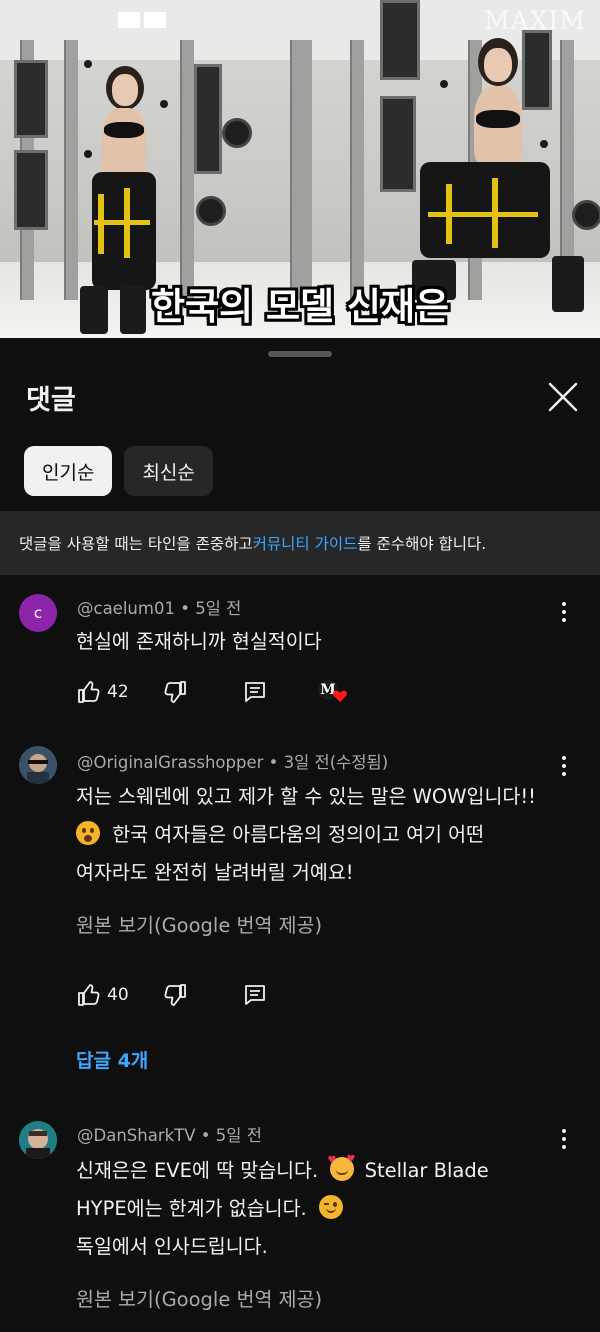 Image resolution: width=600 pixels, height=1332 pixels. I want to click on avatar: c, so click(38, 613).